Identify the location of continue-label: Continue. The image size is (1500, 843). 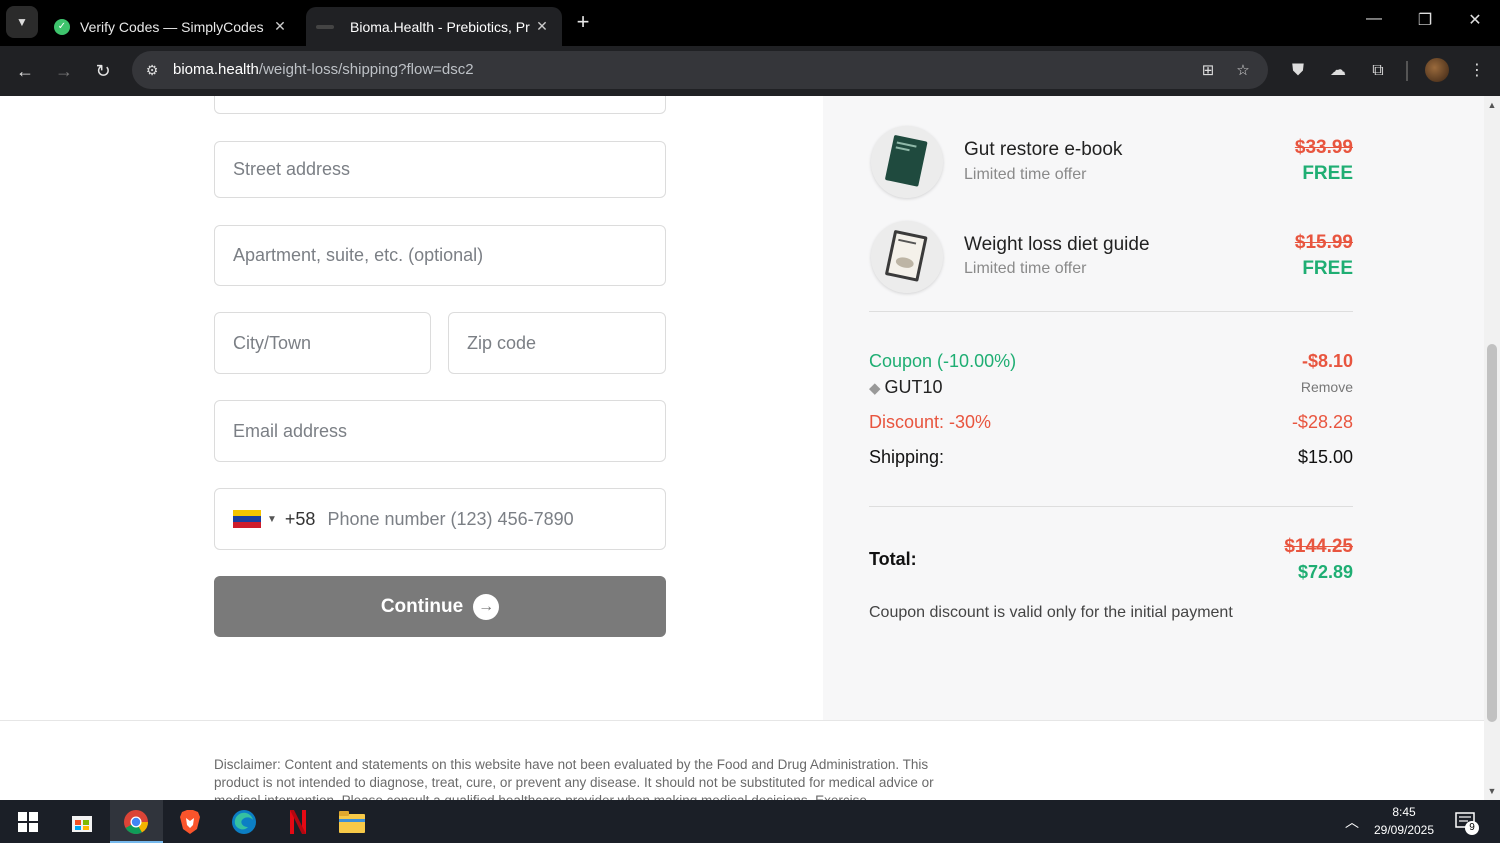
(422, 606).